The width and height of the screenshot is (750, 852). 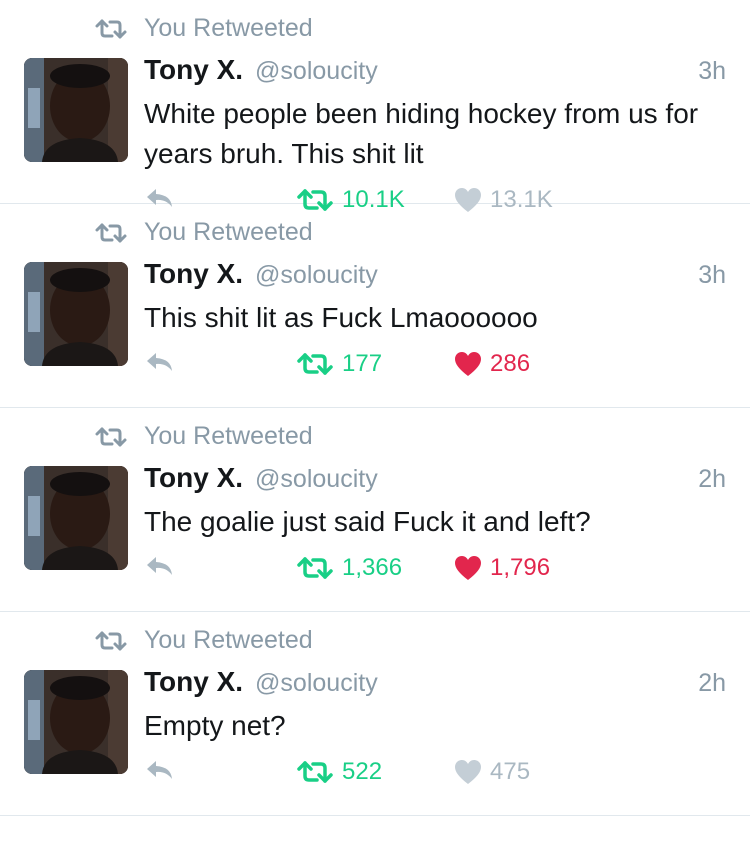 What do you see at coordinates (435, 572) in the screenshot?
I see `tweet-actions: 1,366 1,796` at bounding box center [435, 572].